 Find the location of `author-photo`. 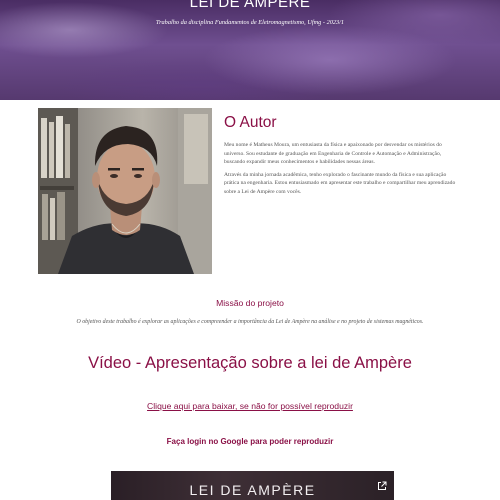

author-photo is located at coordinates (125, 191).